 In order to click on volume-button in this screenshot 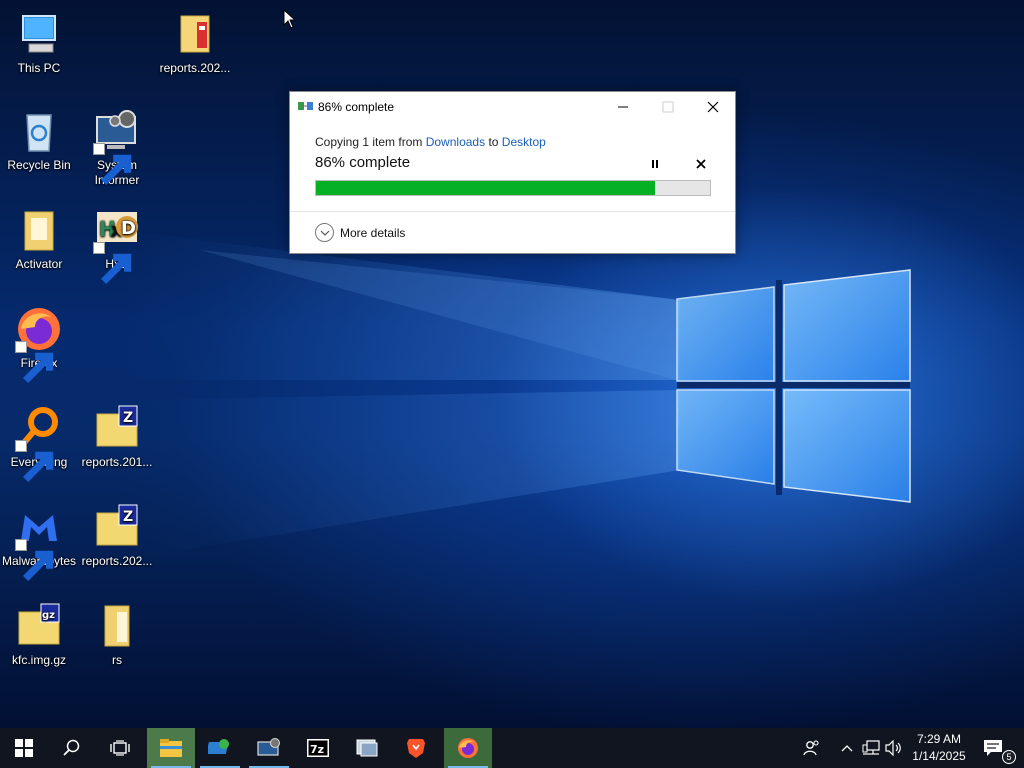, I will do `click(894, 748)`.